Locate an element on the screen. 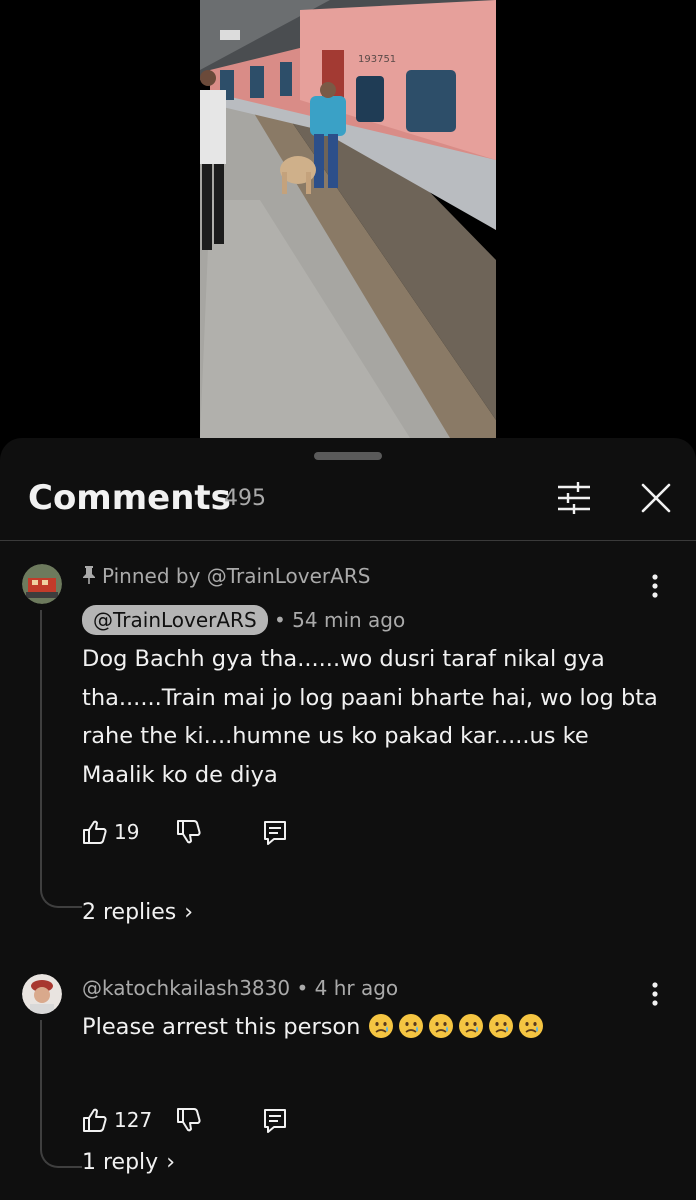 This screenshot has height=1200, width=696. comments-title: Comments is located at coordinates (129, 498).